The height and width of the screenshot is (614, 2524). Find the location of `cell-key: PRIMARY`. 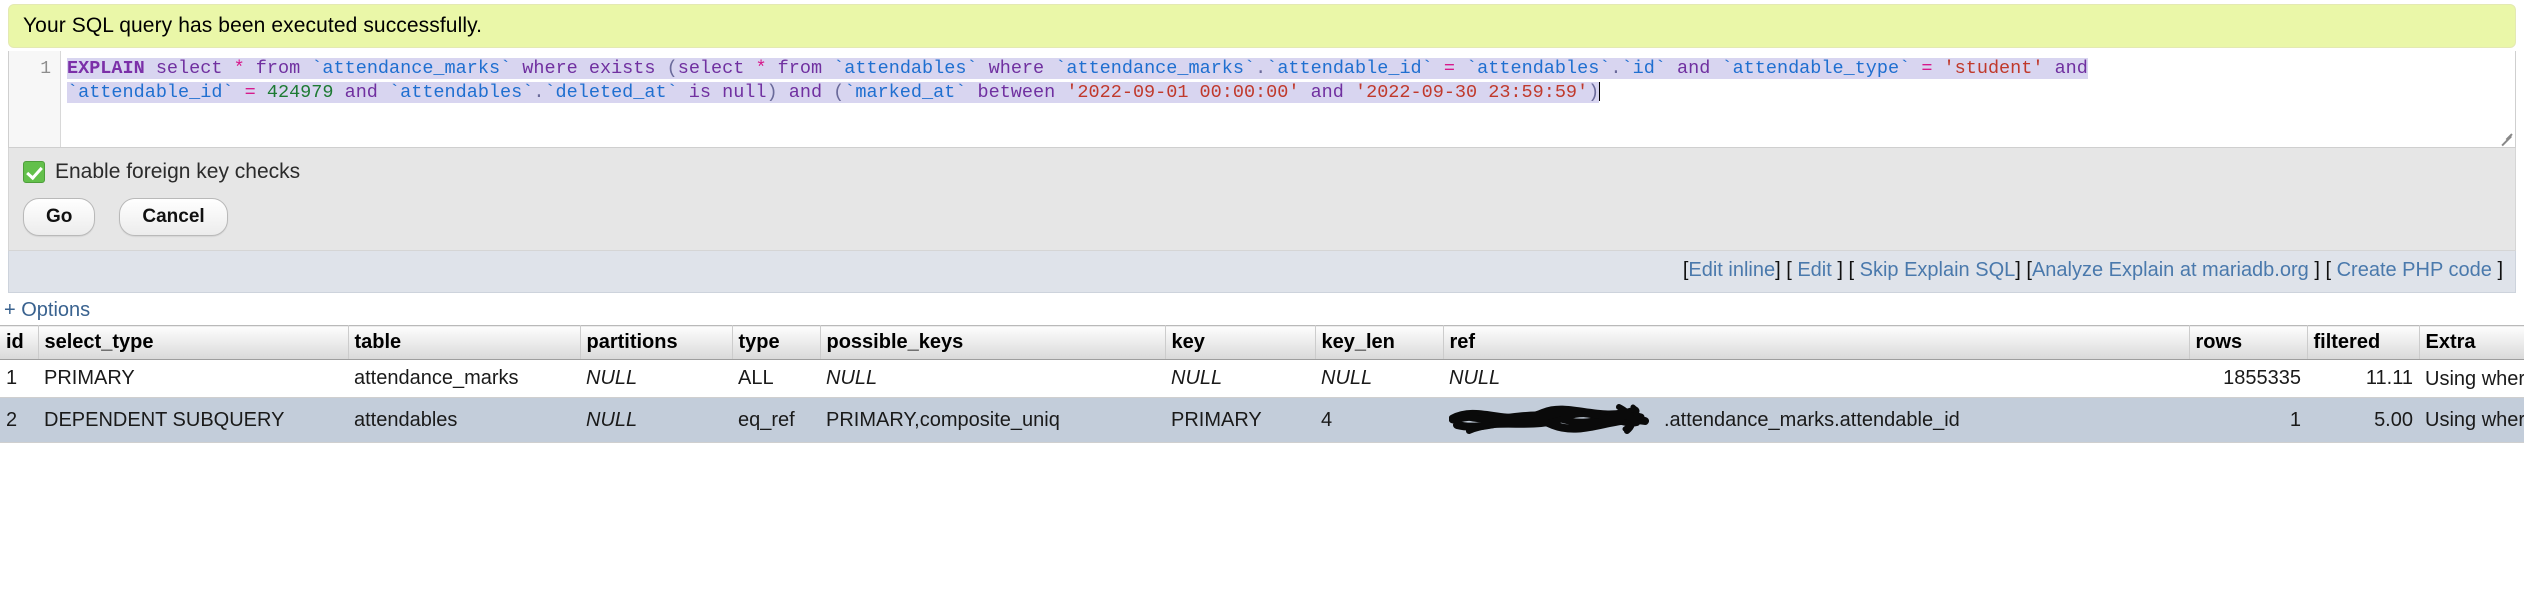

cell-key: PRIMARY is located at coordinates (1240, 420).